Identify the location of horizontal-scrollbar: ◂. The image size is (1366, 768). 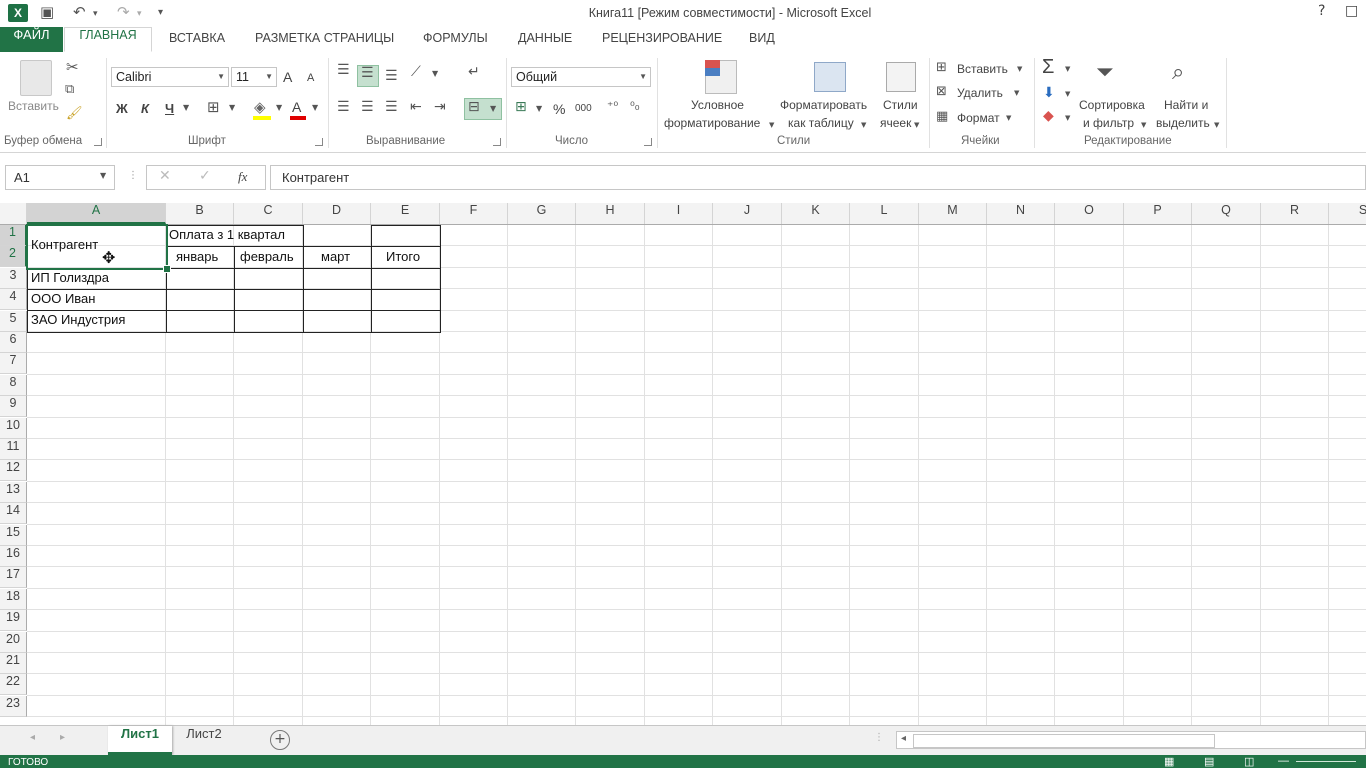
(1131, 740).